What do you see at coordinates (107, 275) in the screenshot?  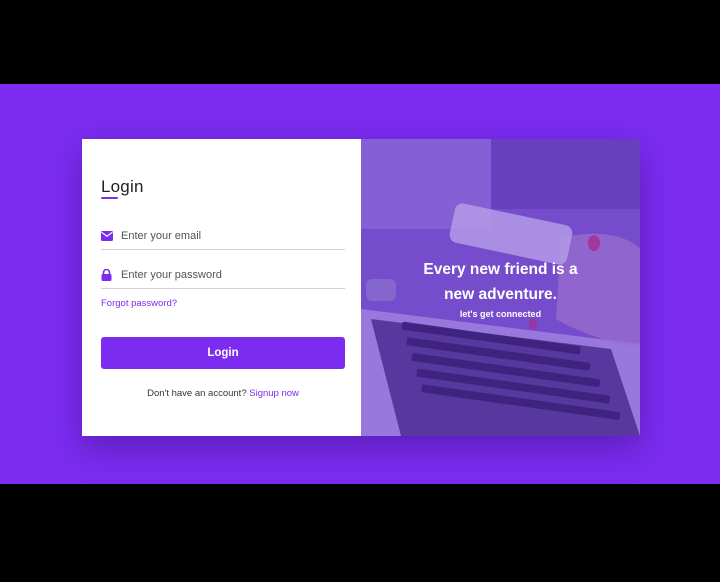 I see `lock-icon` at bounding box center [107, 275].